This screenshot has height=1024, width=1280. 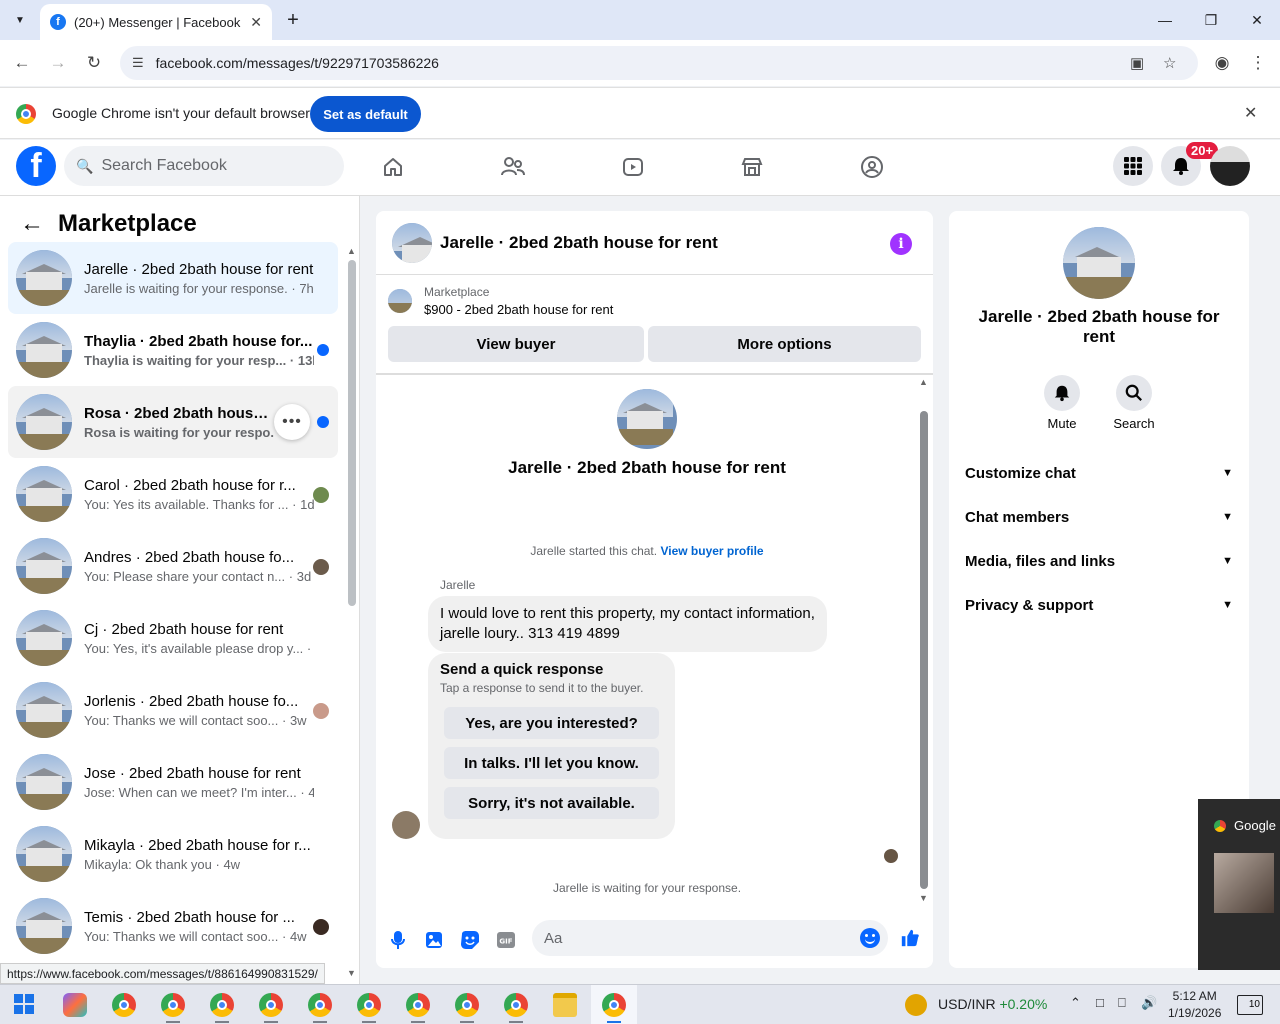 I want to click on emoji-icon, so click(x=870, y=938).